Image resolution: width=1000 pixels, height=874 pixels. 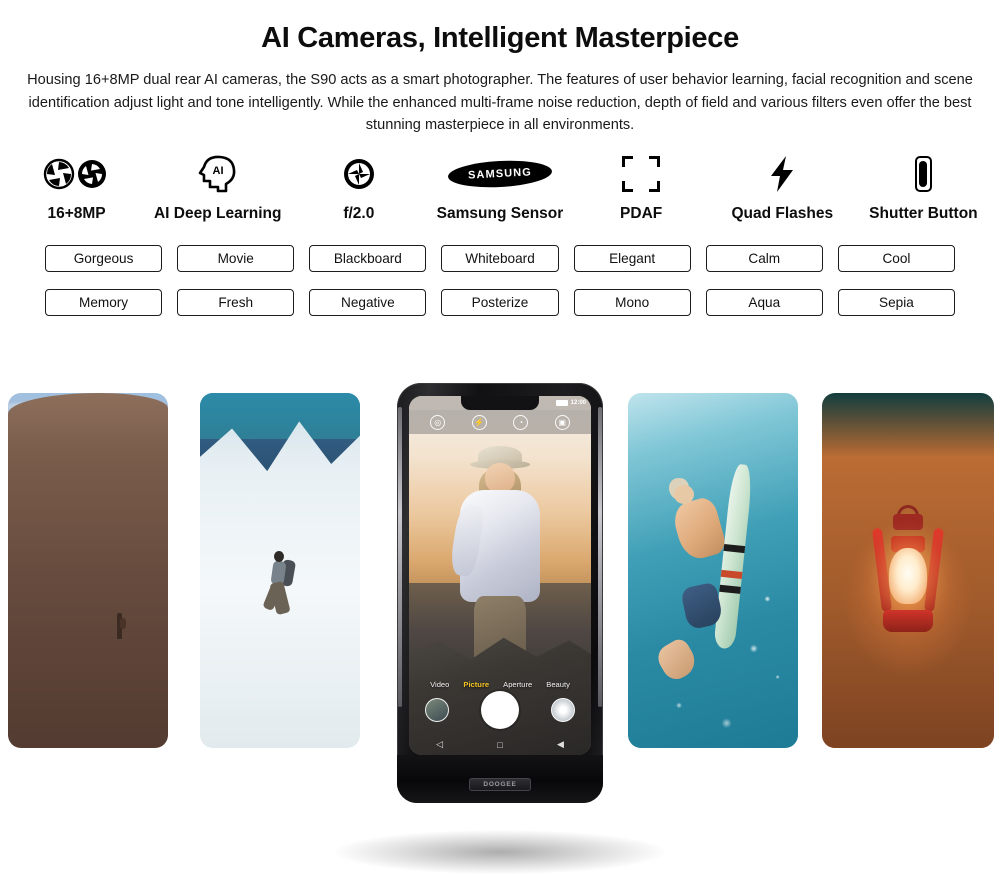 I want to click on svg-text: AI, so click(x=217, y=171).